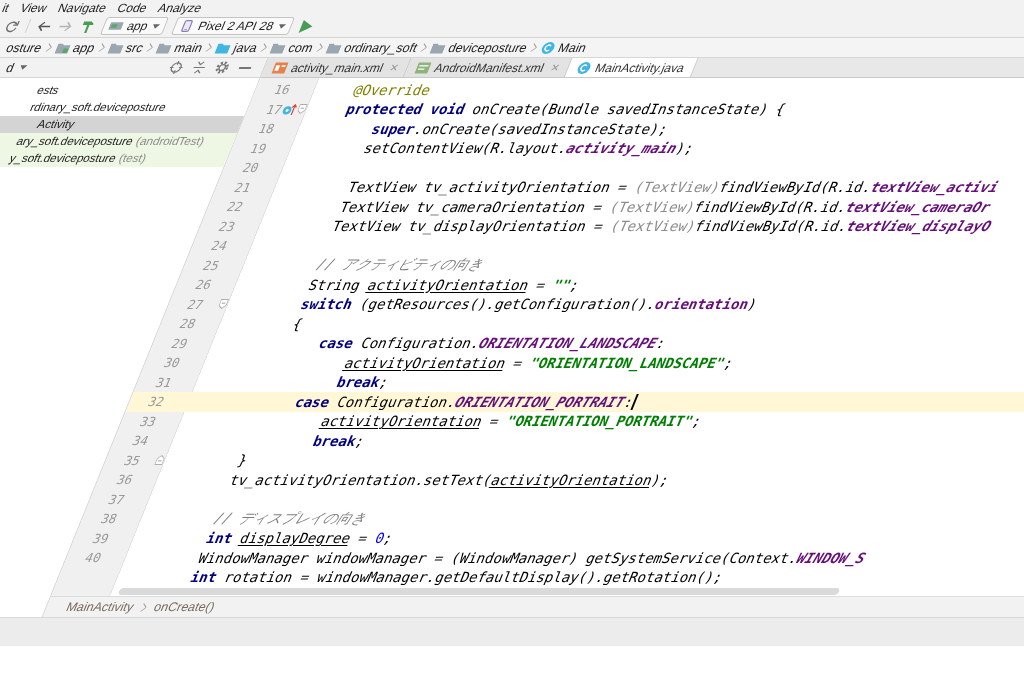  Describe the element at coordinates (564, 47) in the screenshot. I see `breadcrumb-item: Main` at that location.